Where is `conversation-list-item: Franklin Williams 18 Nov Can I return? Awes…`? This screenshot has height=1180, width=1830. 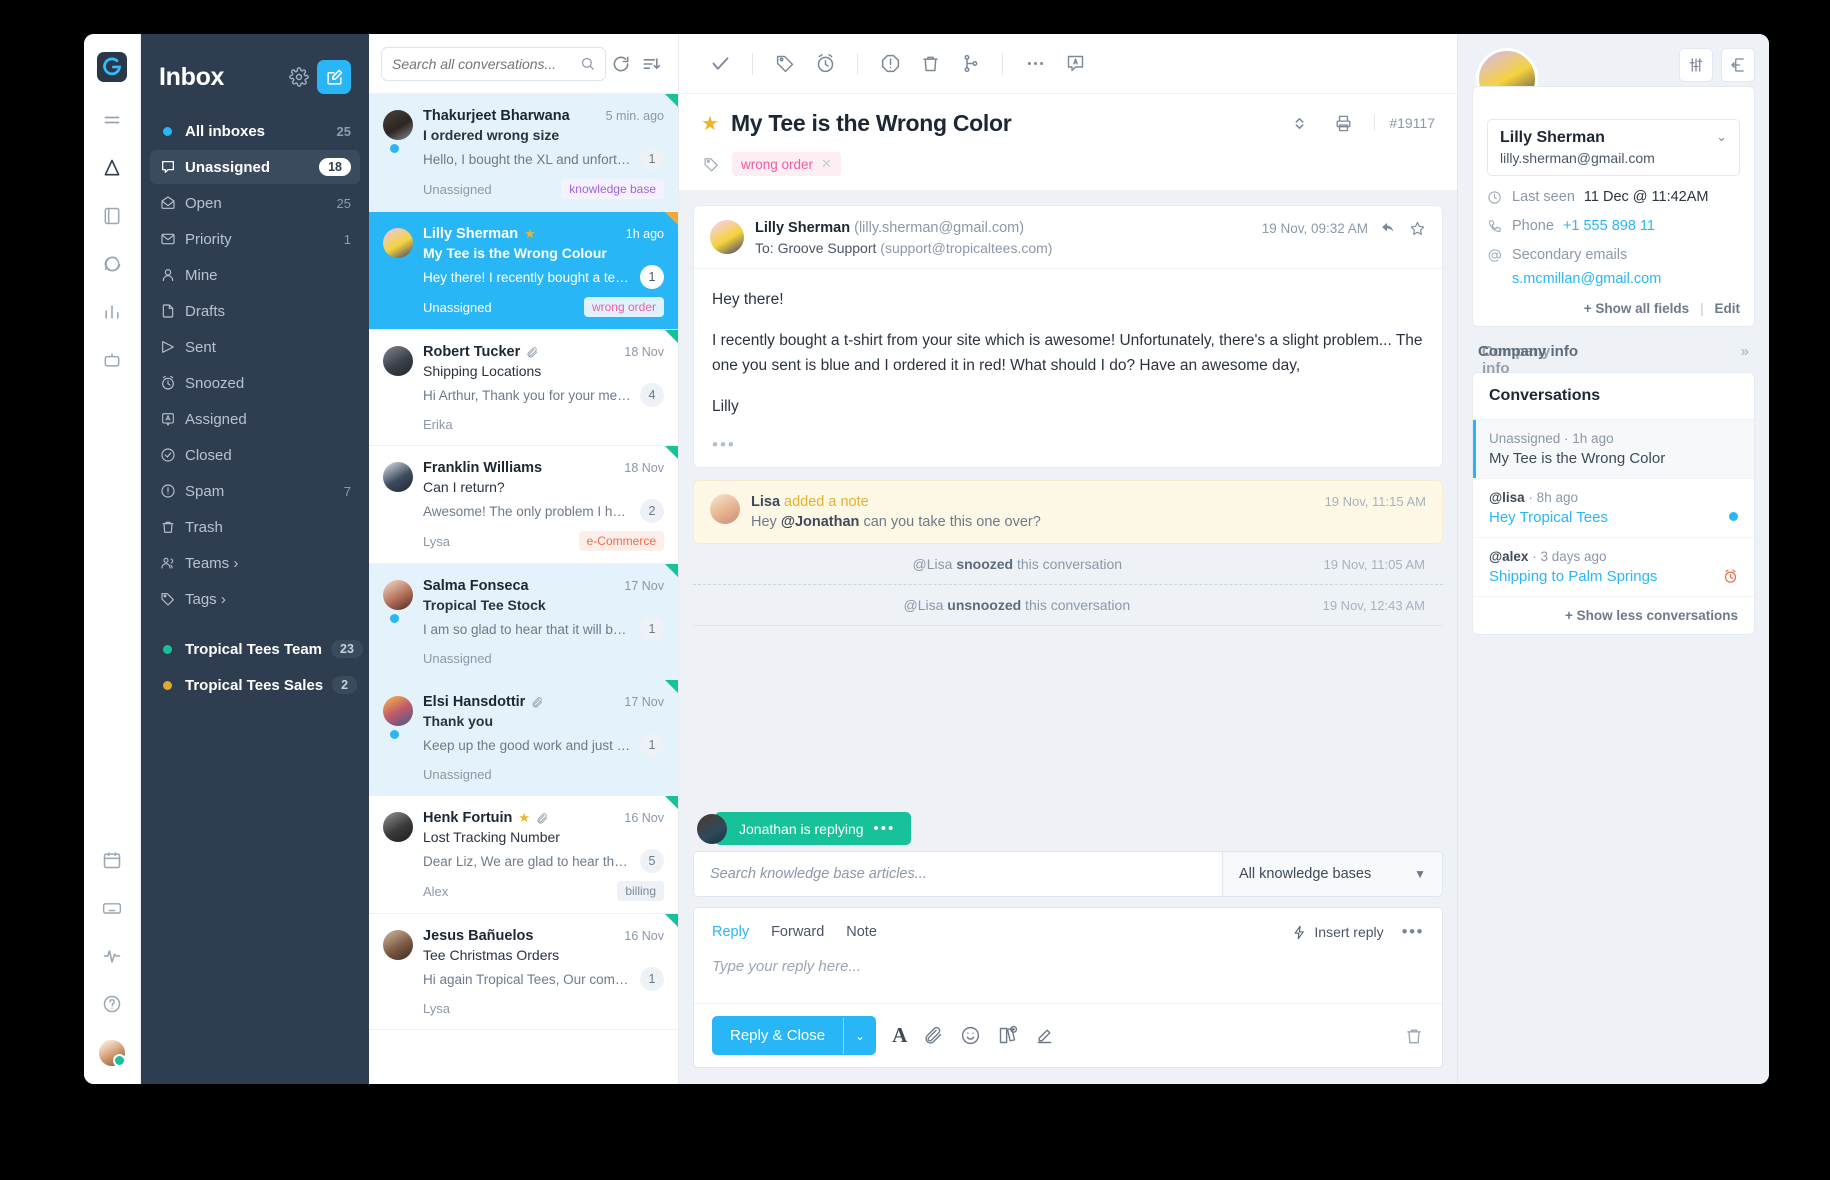
conversation-list-item: Franklin Williams 18 Nov Can I return? Awes… is located at coordinates (523, 505).